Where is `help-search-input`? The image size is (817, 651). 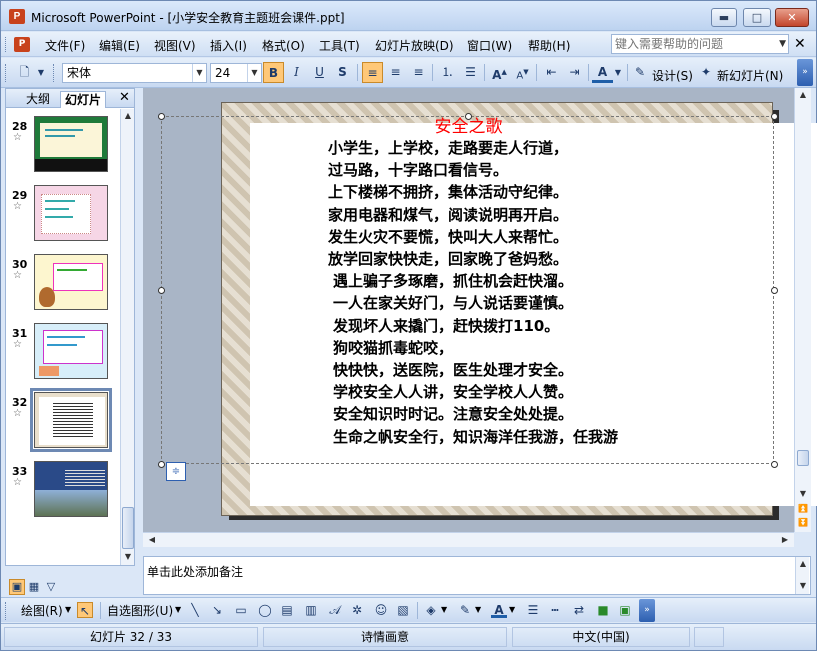
help-search-input is located at coordinates (692, 44).